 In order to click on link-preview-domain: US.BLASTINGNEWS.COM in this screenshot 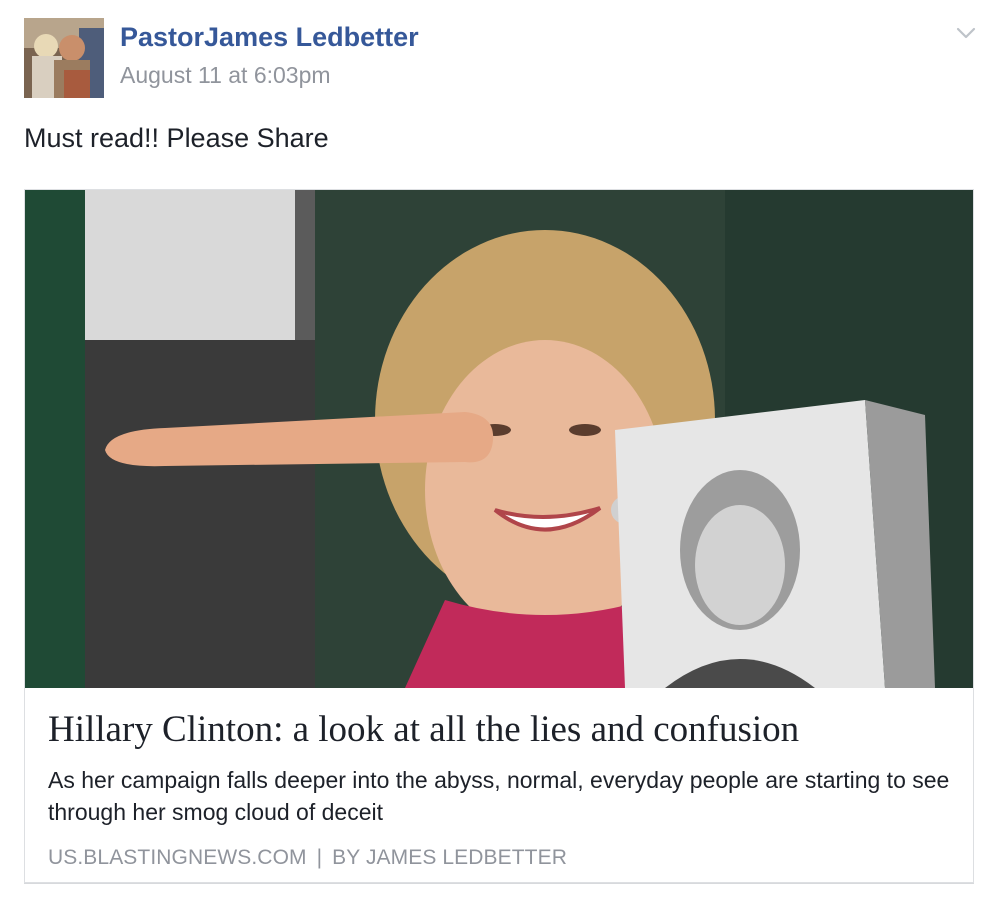, I will do `click(177, 857)`.